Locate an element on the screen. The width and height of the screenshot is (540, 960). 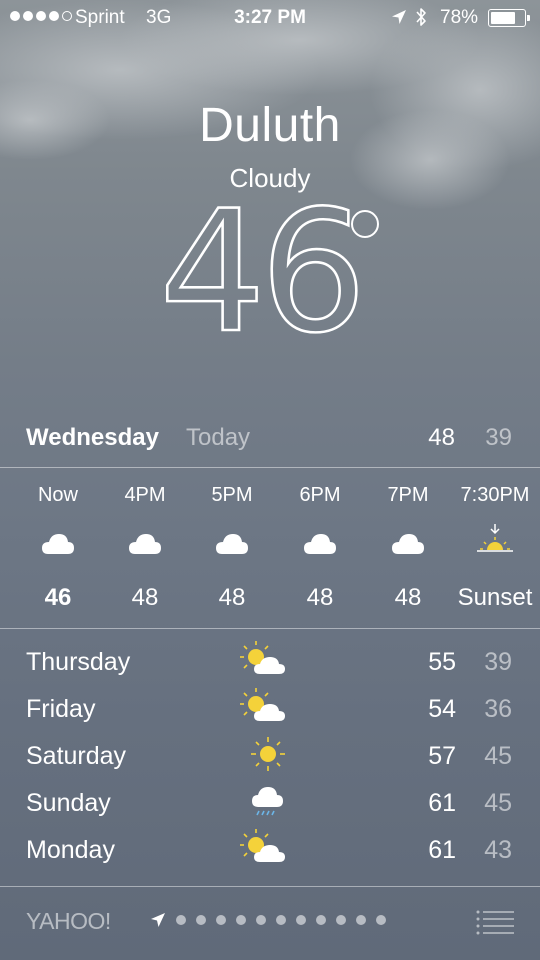
today-summary: Wednesday Today 48 39 is located at coordinates (270, 438).